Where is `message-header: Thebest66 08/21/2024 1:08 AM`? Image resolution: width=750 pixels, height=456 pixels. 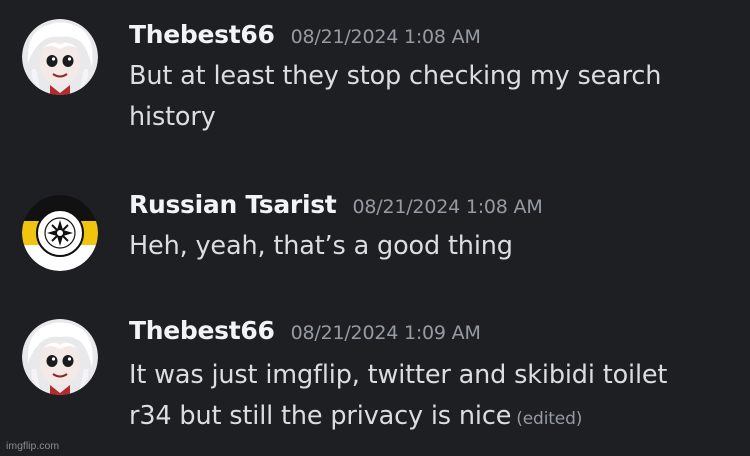
message-header: Thebest66 08/21/2024 1:08 AM is located at coordinates (305, 34).